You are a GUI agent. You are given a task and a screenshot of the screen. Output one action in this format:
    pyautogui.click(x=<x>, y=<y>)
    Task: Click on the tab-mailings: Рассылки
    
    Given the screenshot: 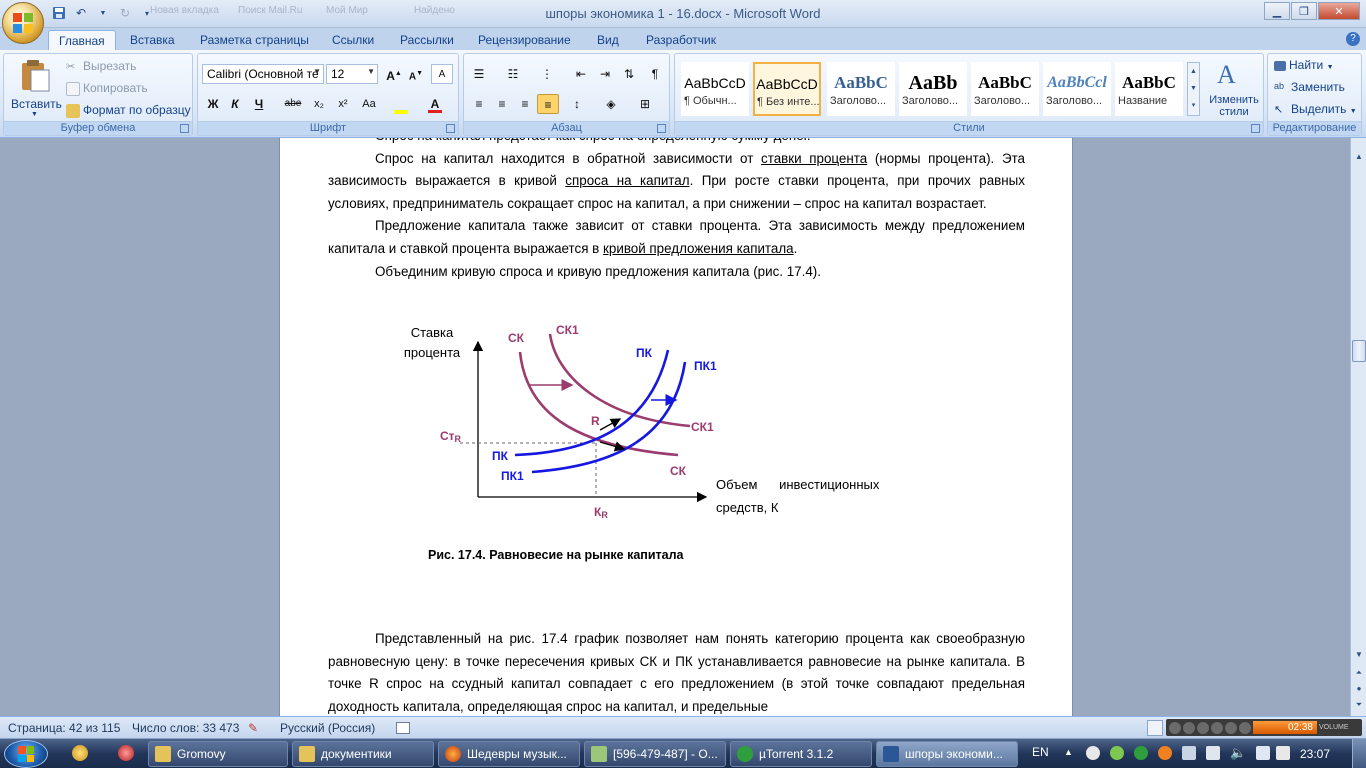 What is the action you would take?
    pyautogui.click(x=427, y=40)
    